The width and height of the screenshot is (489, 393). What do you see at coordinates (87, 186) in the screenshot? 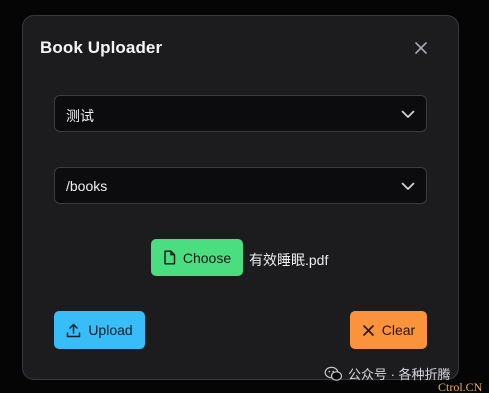
I see `path-select-value: /books` at bounding box center [87, 186].